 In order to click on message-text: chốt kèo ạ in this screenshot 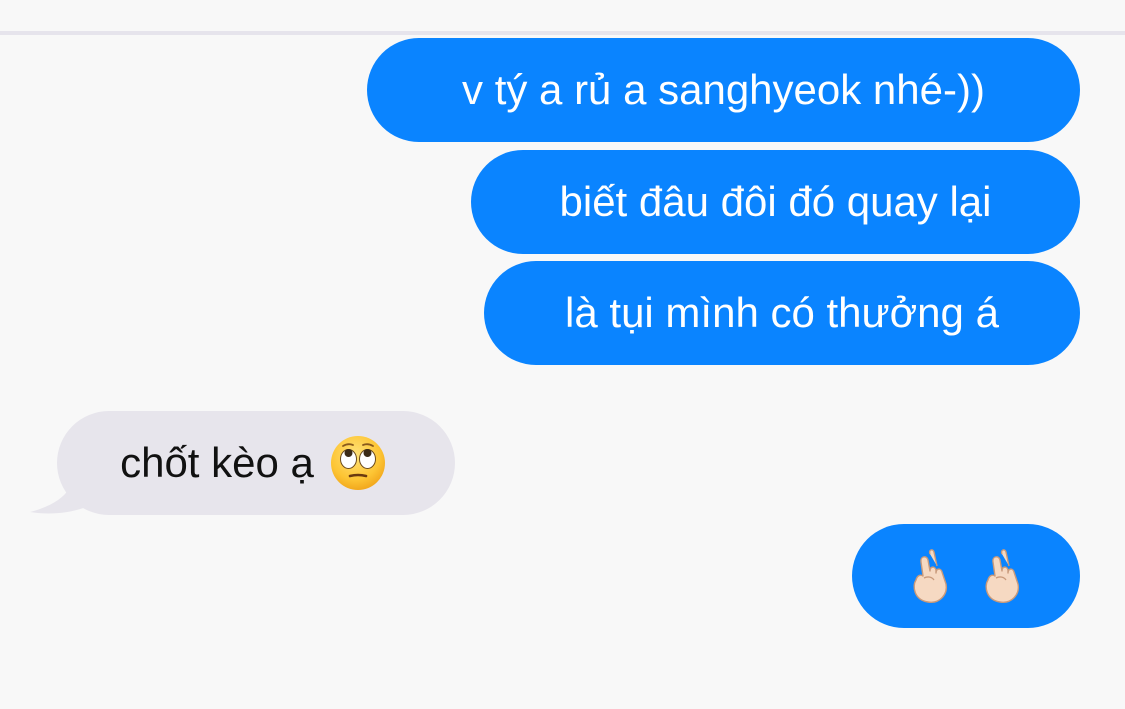, I will do `click(217, 462)`.